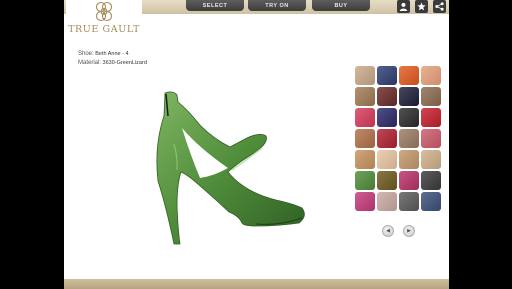  I want to click on user-icon, so click(403, 6).